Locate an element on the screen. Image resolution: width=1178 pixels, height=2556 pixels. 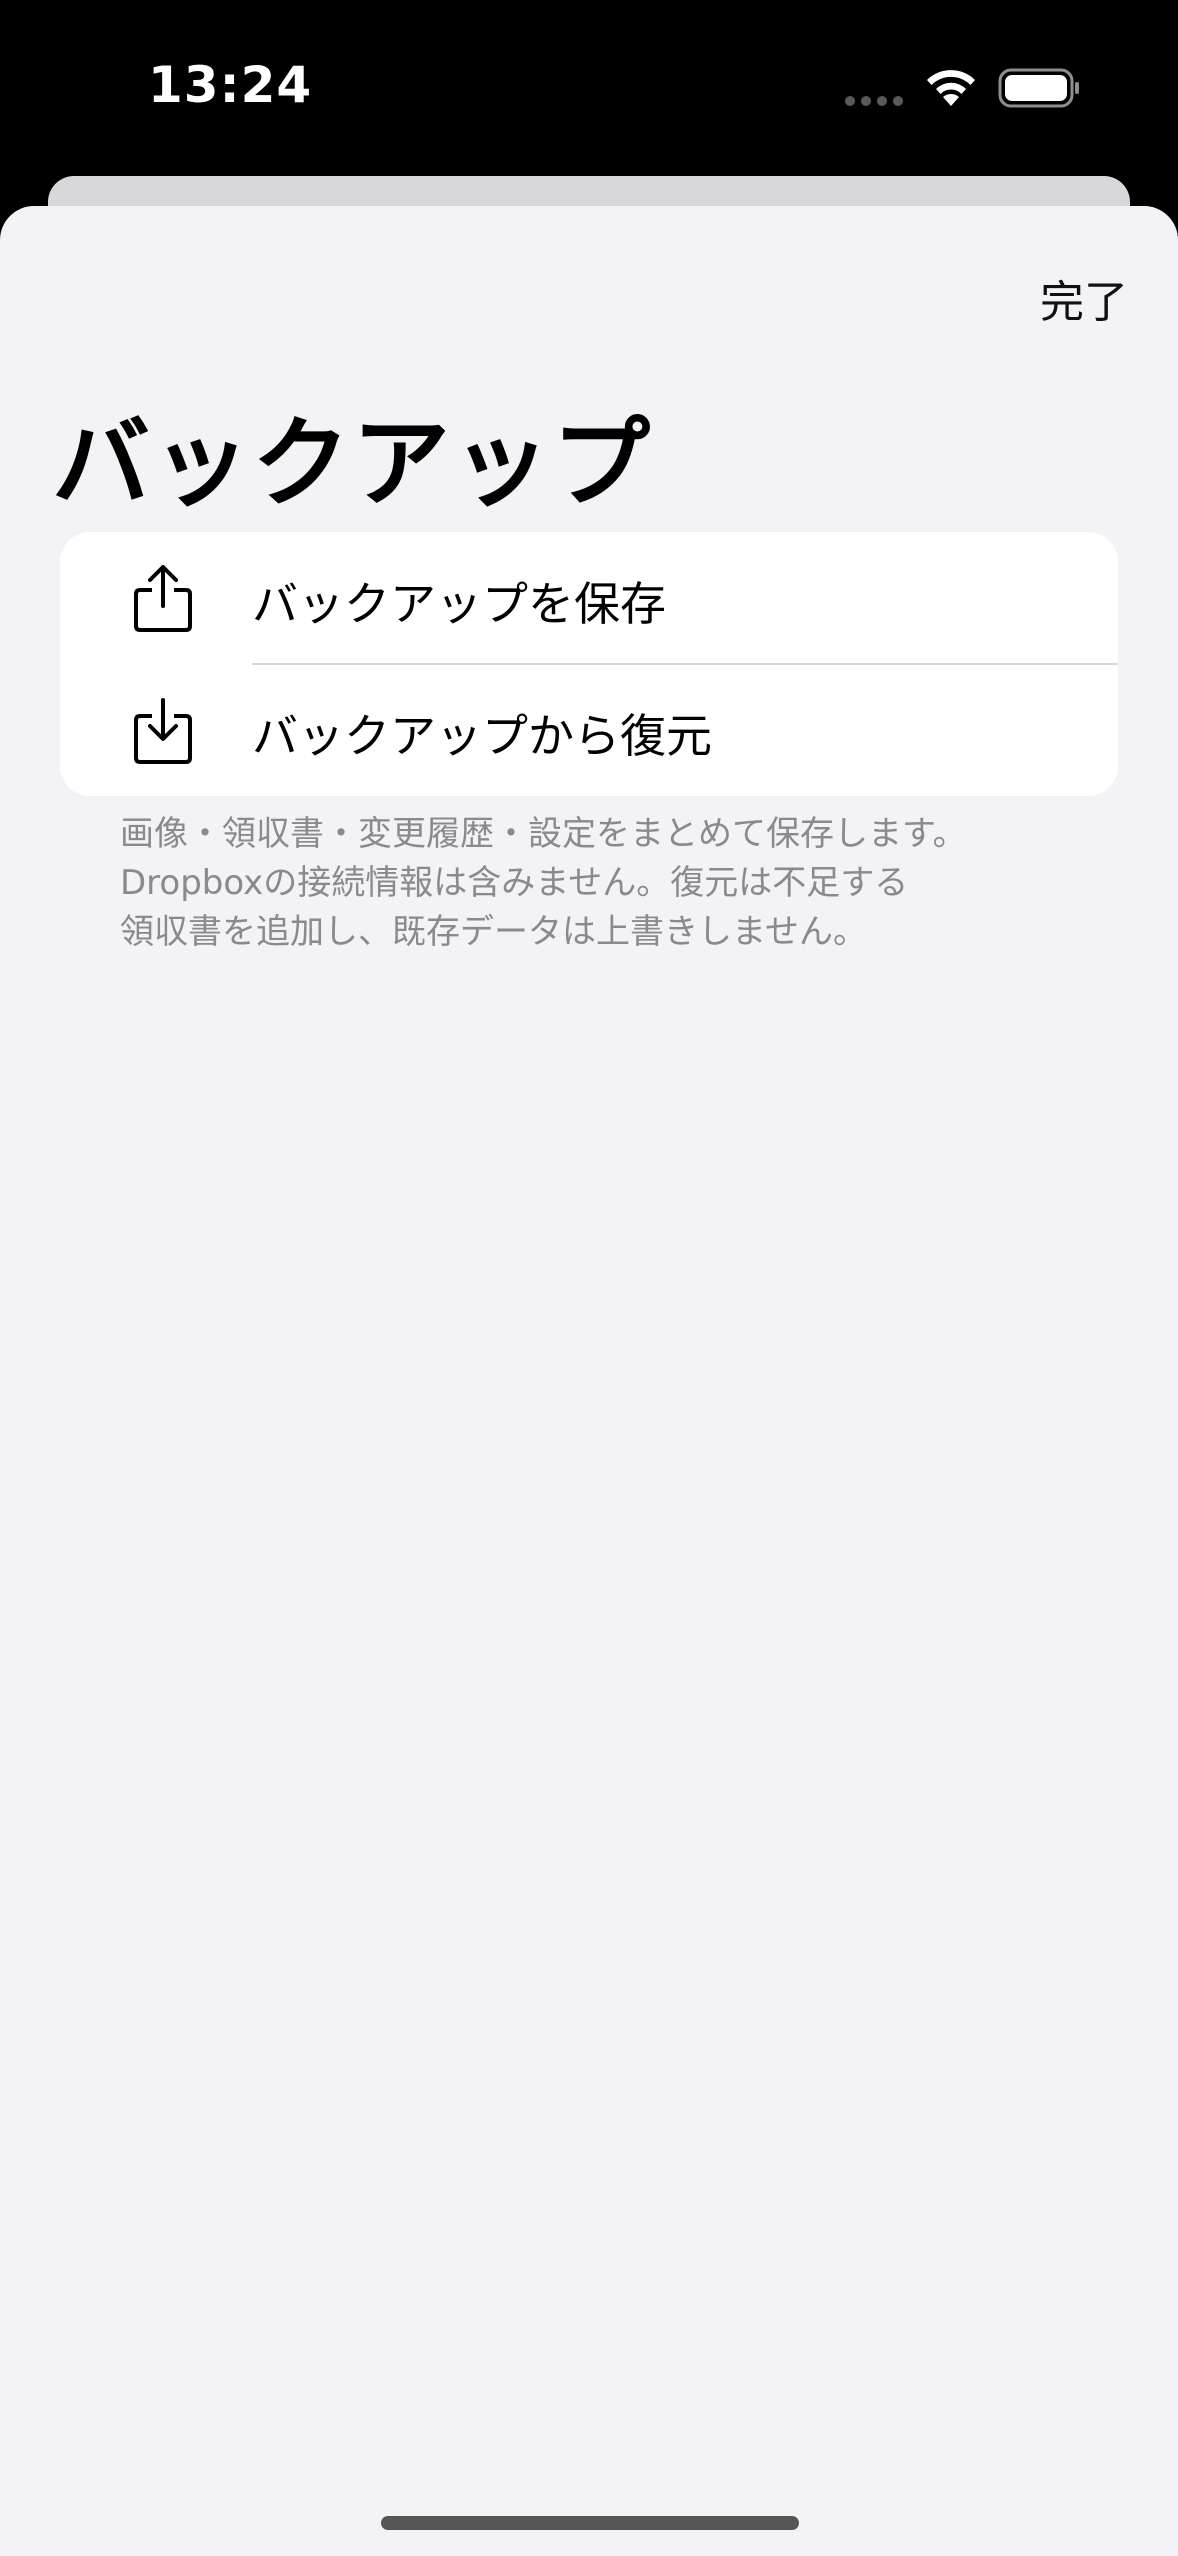
download-tray-icon is located at coordinates (163, 731).